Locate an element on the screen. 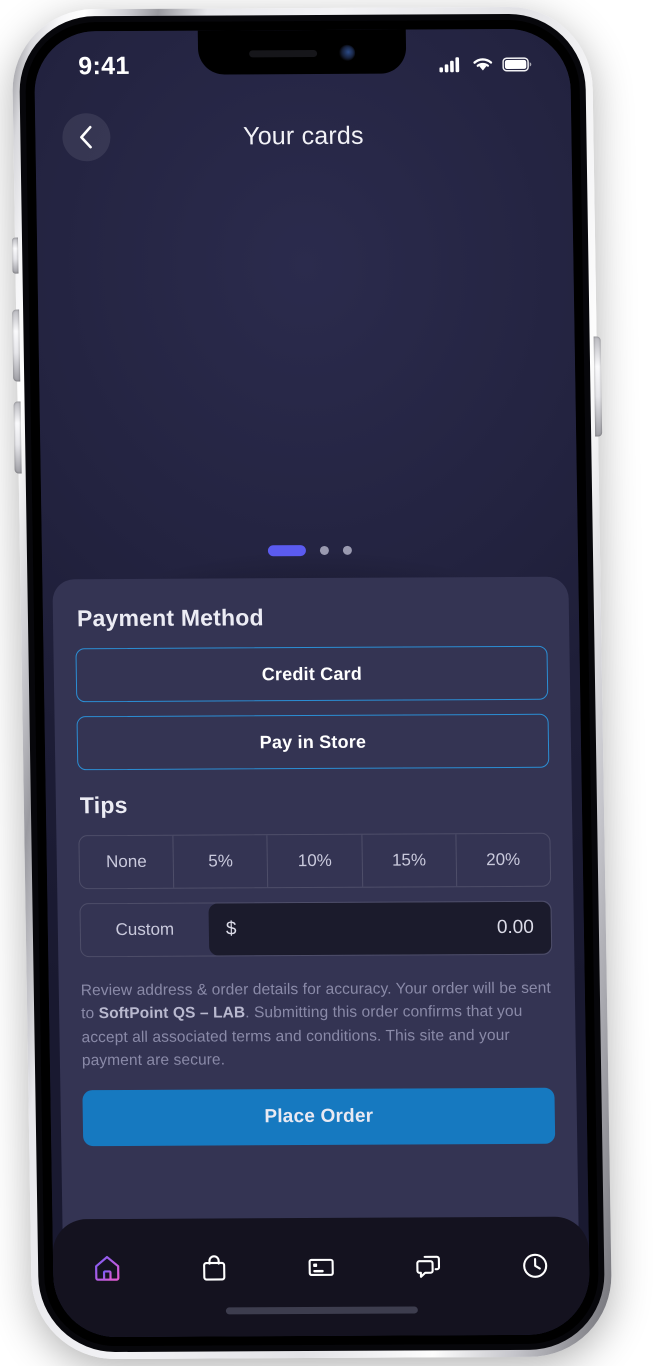 This screenshot has height=1366, width=655. status-icons is located at coordinates (485, 63).